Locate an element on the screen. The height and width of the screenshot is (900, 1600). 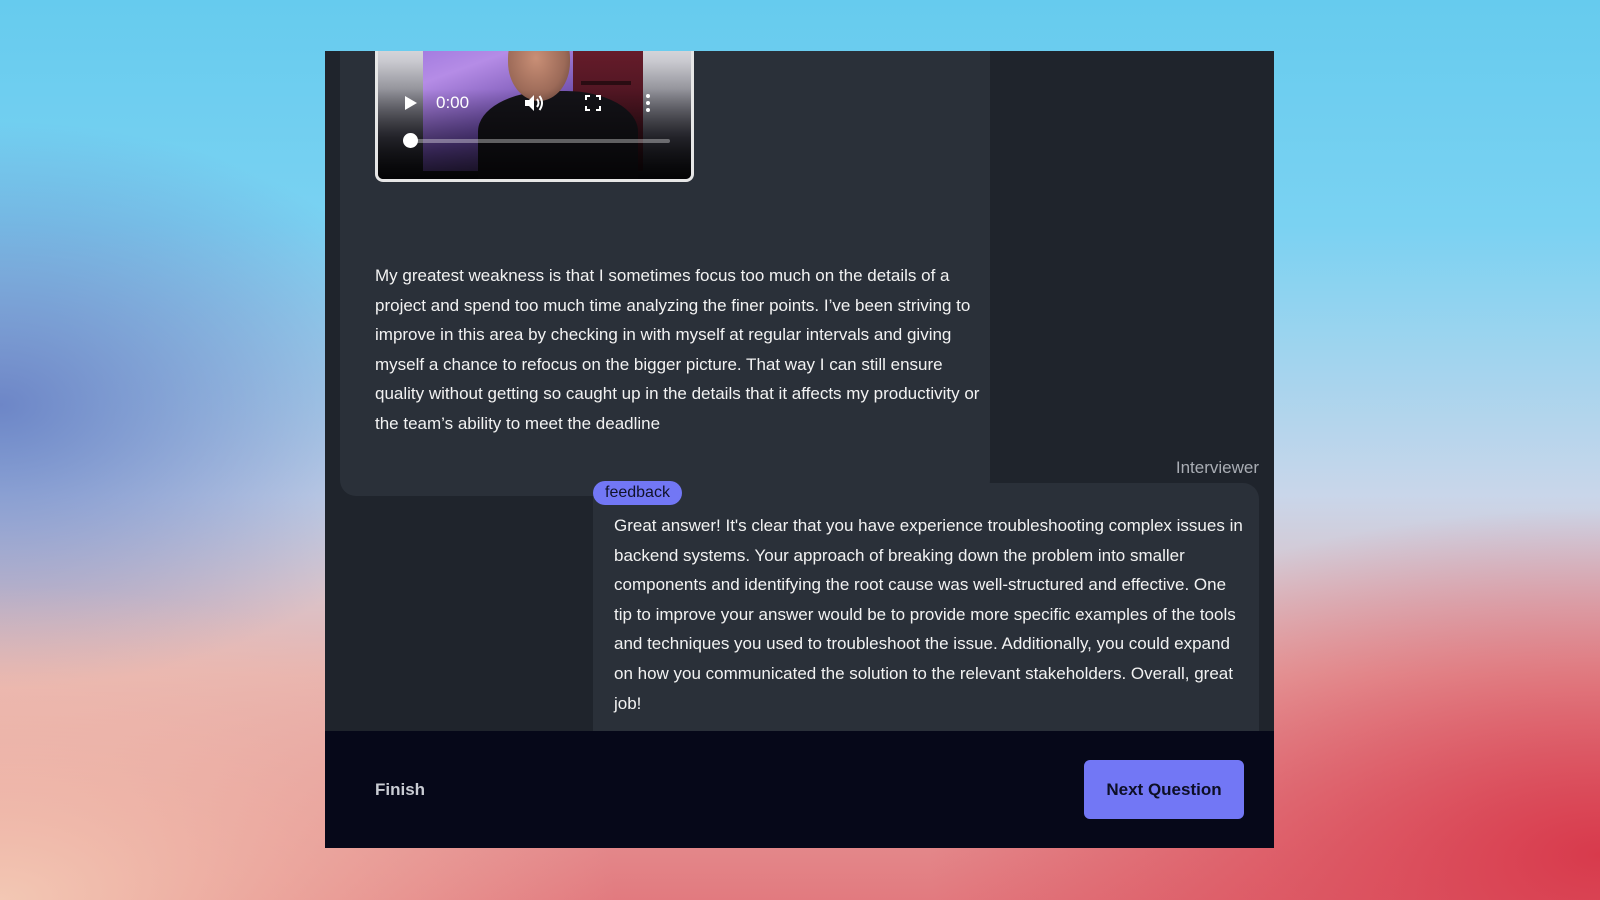
feedback-badge: feedback is located at coordinates (637, 493).